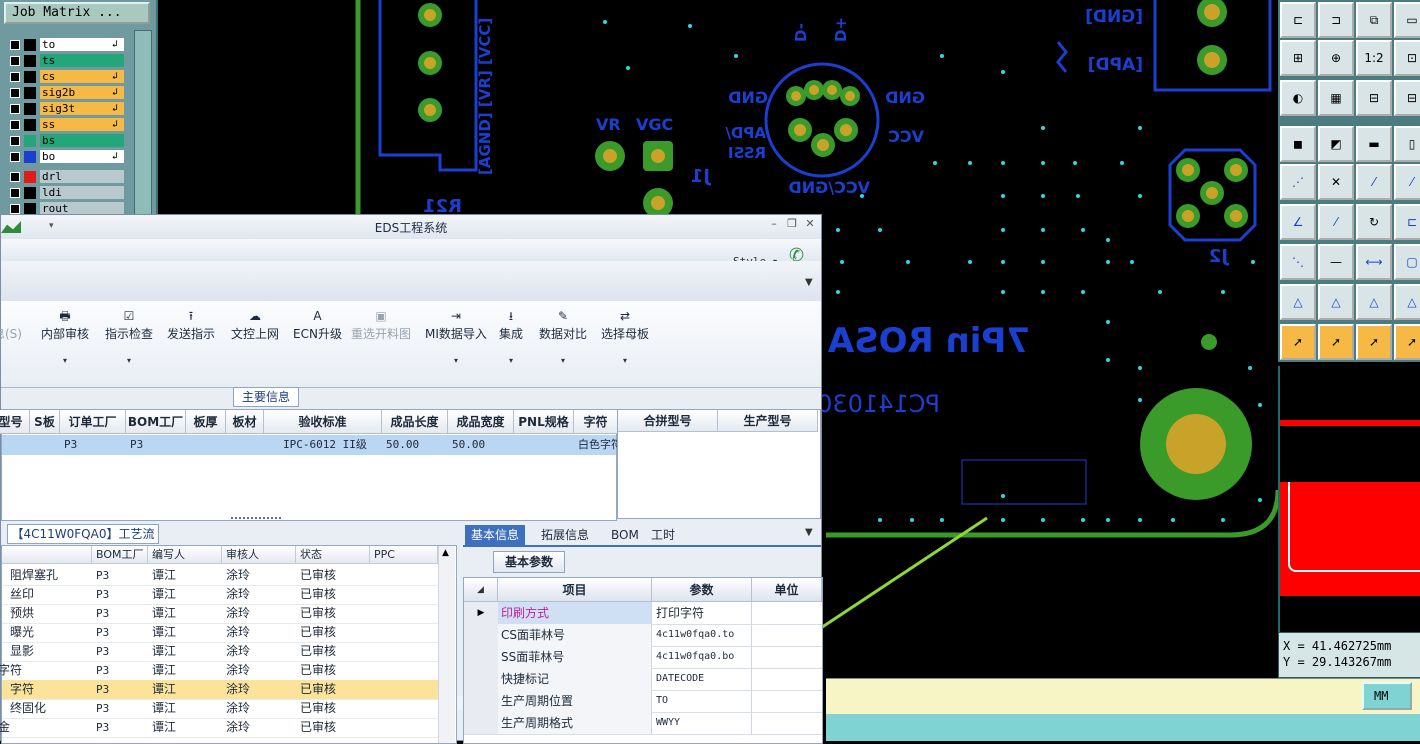 This screenshot has height=744, width=1420. What do you see at coordinates (1374, 262) in the screenshot?
I see `measure-icon: ⟷` at bounding box center [1374, 262].